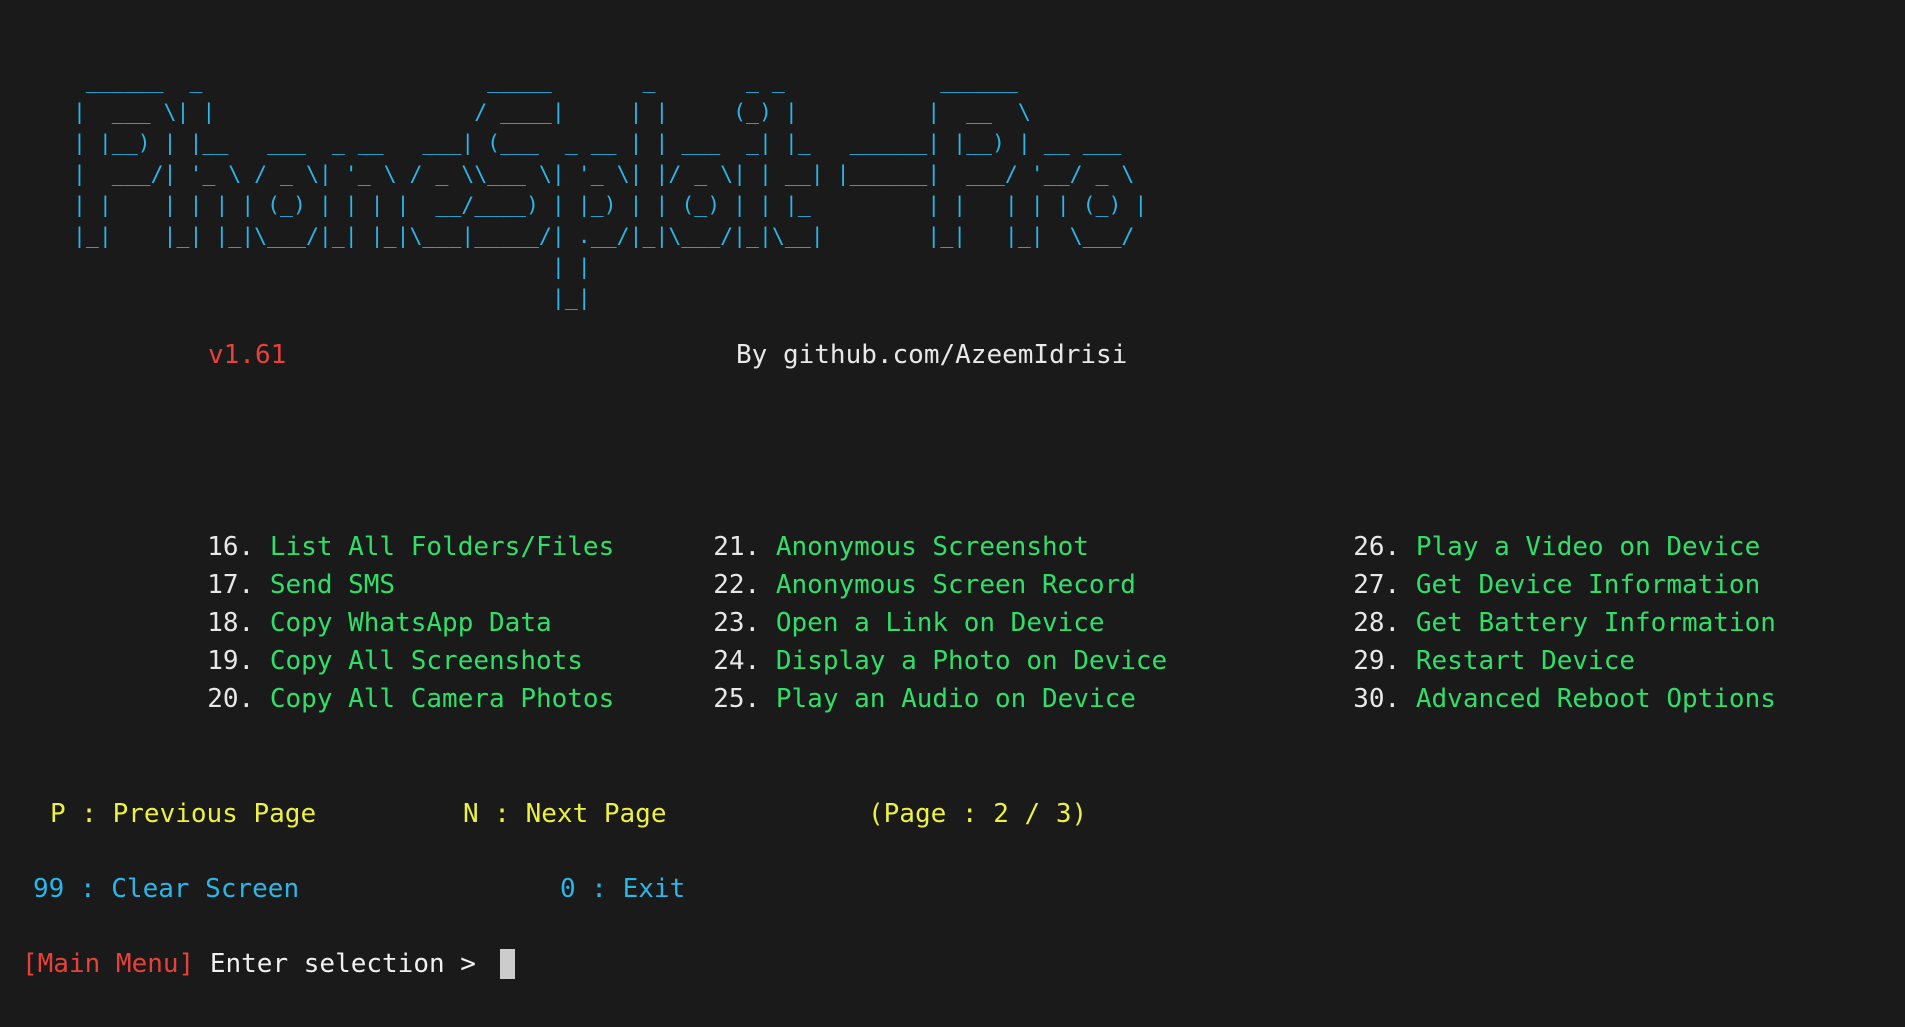  I want to click on menu-item-number: 22., so click(737, 585).